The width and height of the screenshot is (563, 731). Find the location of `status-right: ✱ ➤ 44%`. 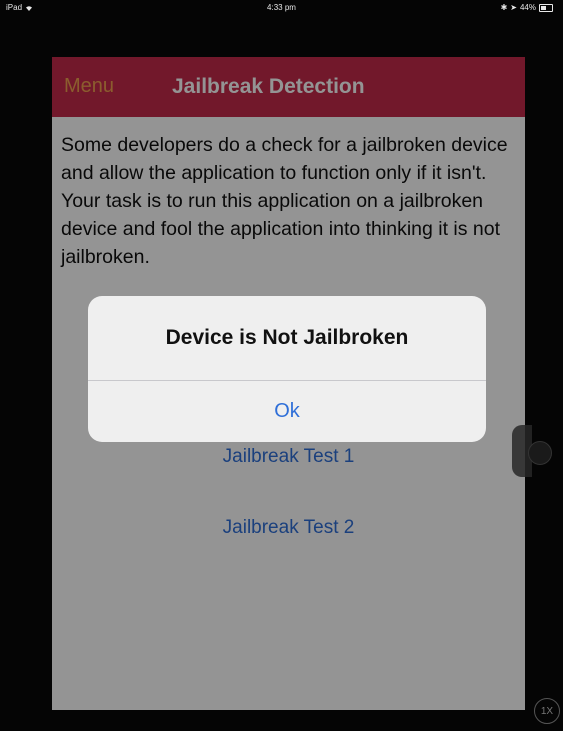

status-right: ✱ ➤ 44% is located at coordinates (527, 7).